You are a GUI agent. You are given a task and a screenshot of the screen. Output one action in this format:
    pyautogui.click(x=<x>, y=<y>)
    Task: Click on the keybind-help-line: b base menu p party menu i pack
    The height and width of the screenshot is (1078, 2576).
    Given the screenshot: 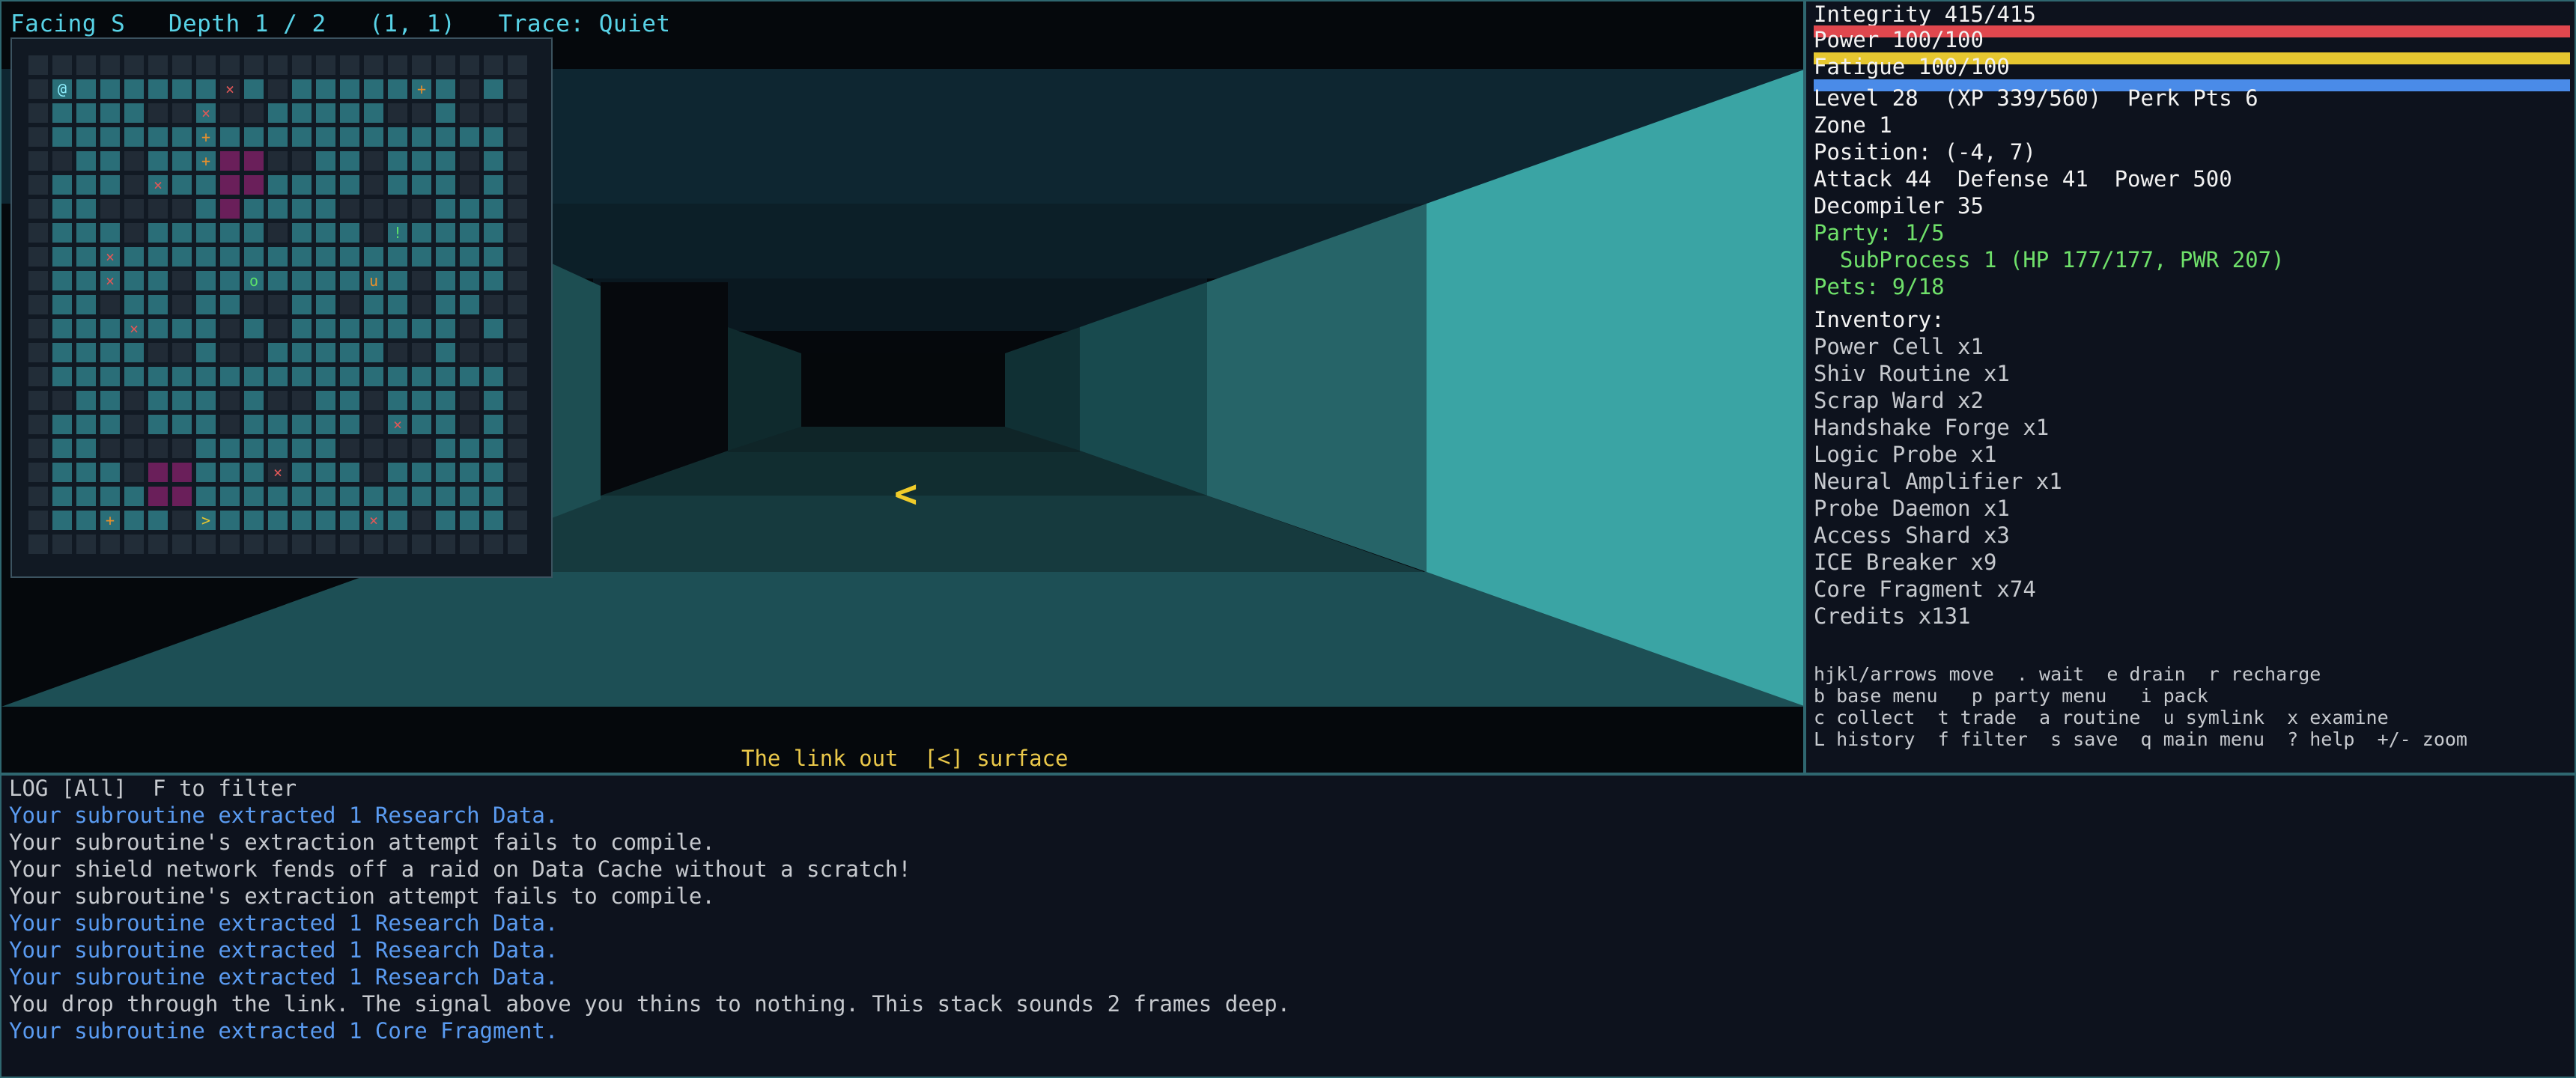 What is the action you would take?
    pyautogui.click(x=2011, y=696)
    